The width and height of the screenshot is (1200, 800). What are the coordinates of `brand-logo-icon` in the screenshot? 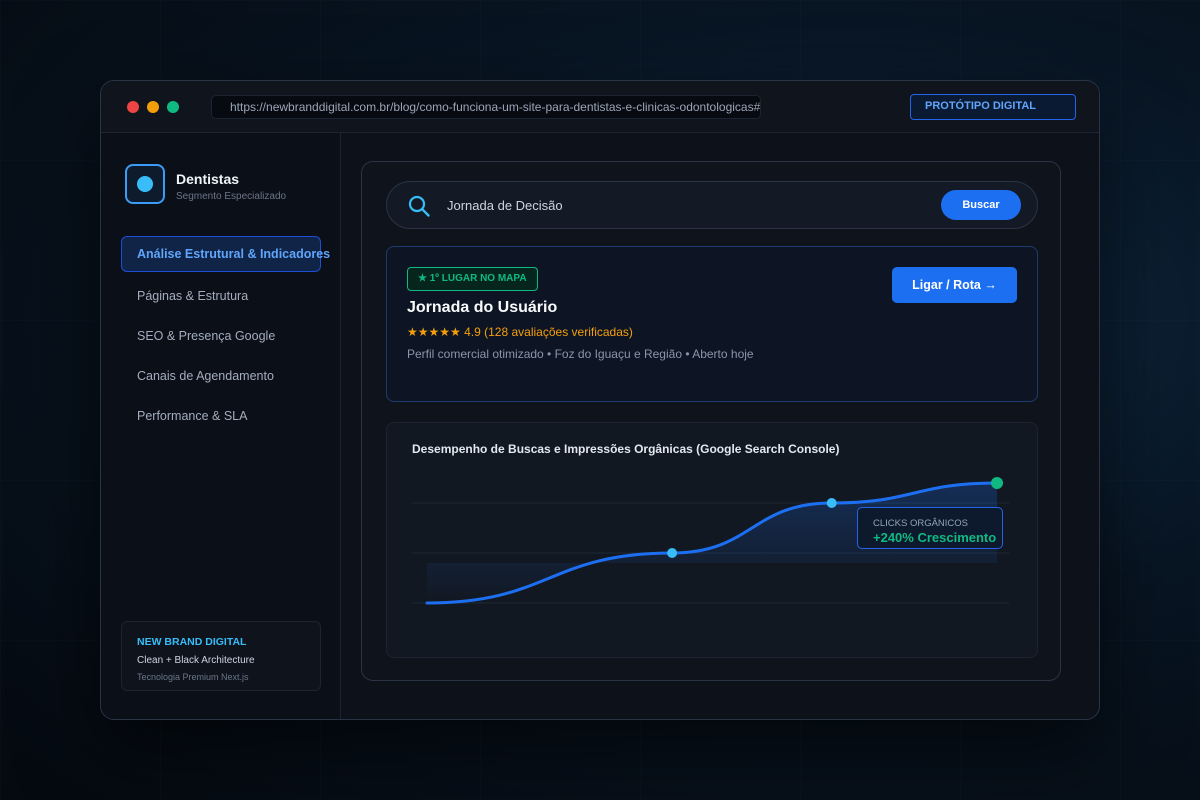 It's located at (145, 184).